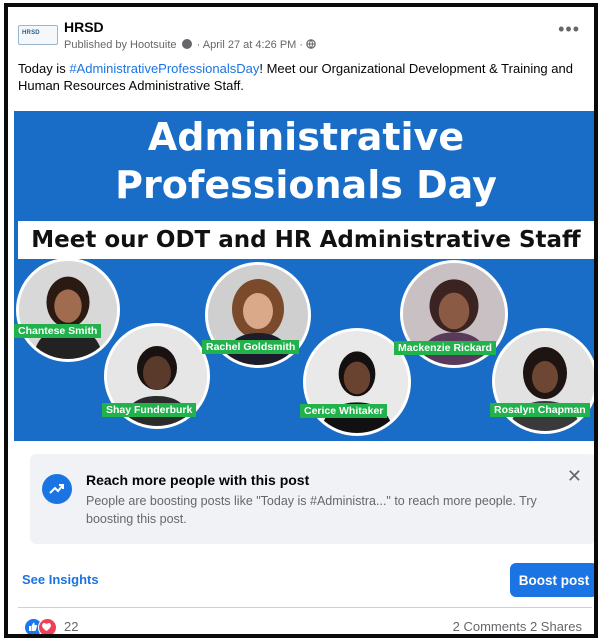  What do you see at coordinates (305, 607) in the screenshot?
I see `divider` at bounding box center [305, 607].